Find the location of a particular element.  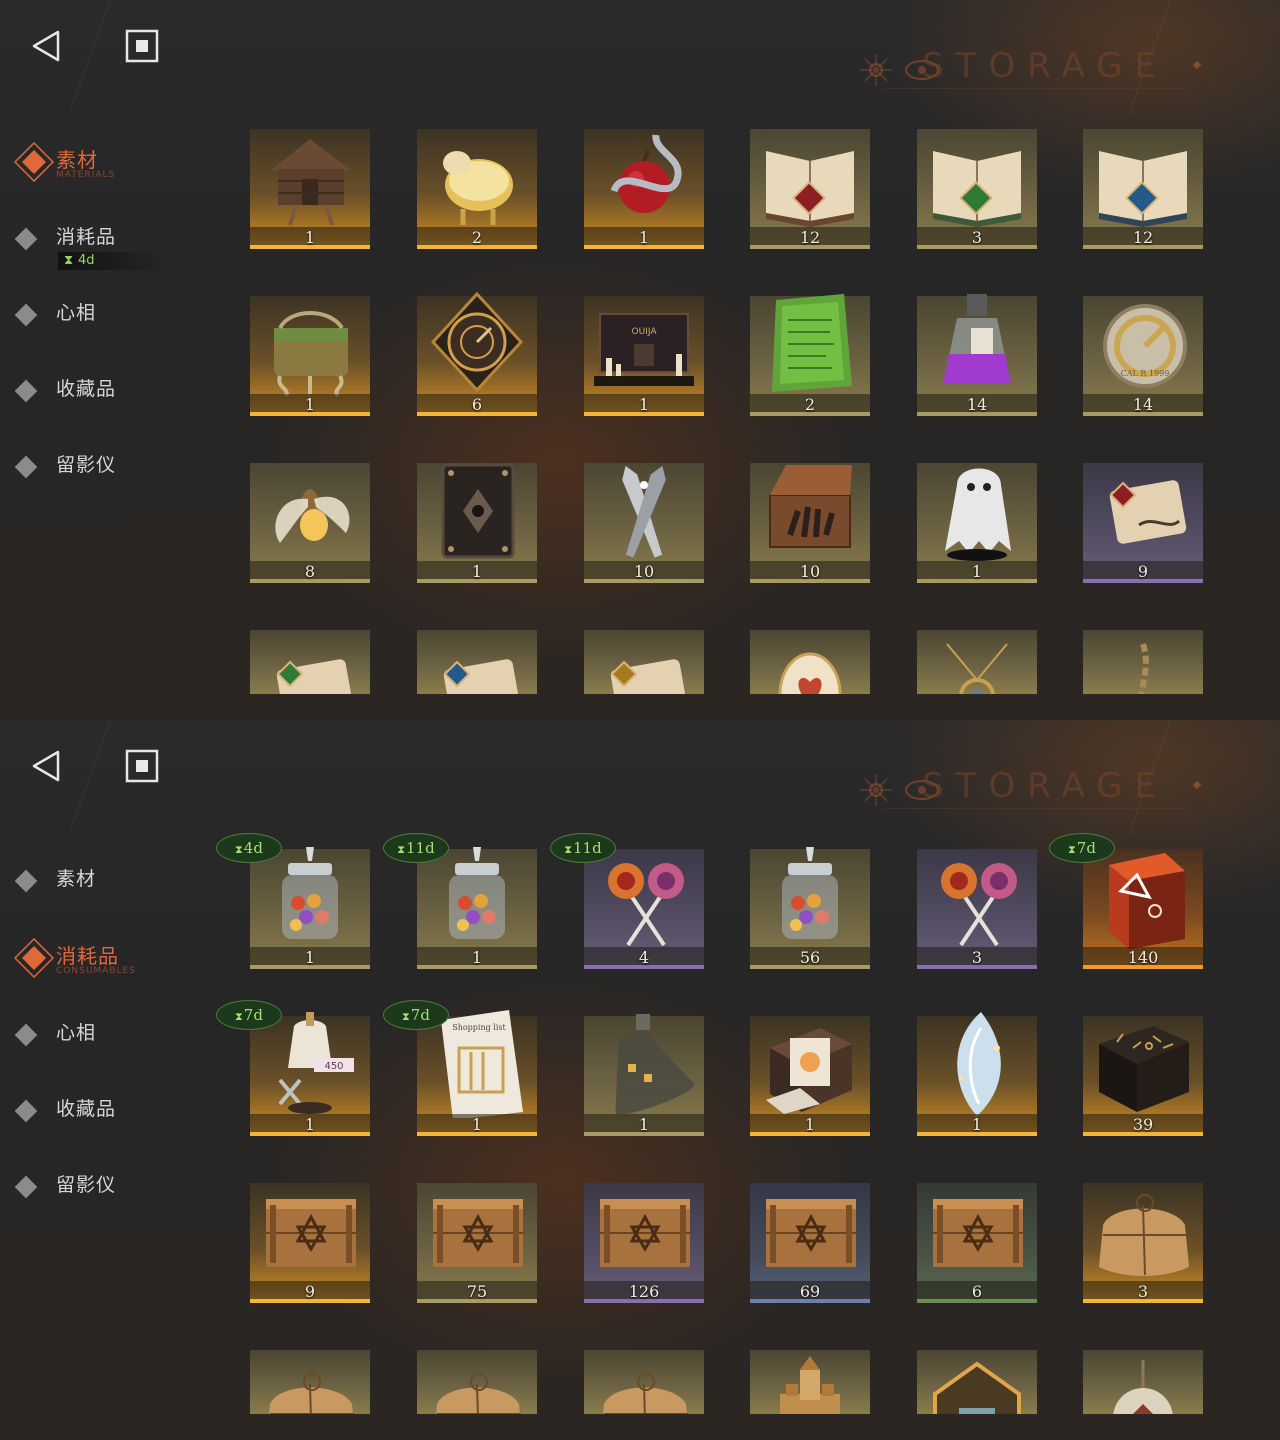

inventory-item-tile: 1 ⧗4d is located at coordinates (293, 901).